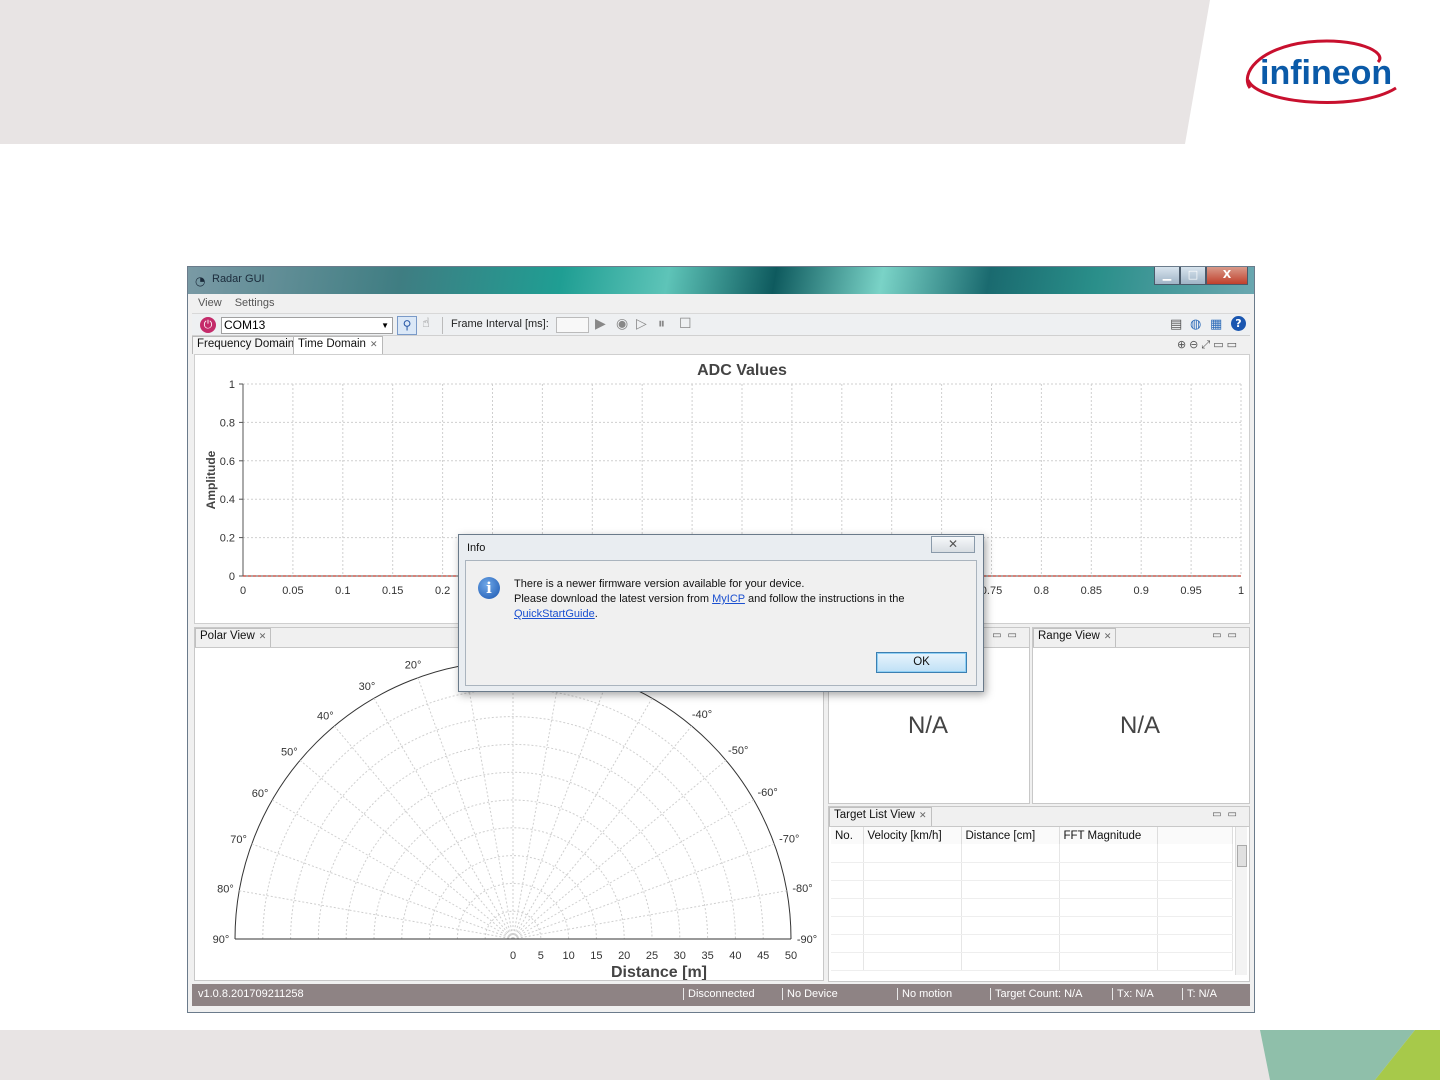 The width and height of the screenshot is (1440, 1080). Describe the element at coordinates (721, 304) in the screenshot. I see `menu-bar: View Settings` at that location.